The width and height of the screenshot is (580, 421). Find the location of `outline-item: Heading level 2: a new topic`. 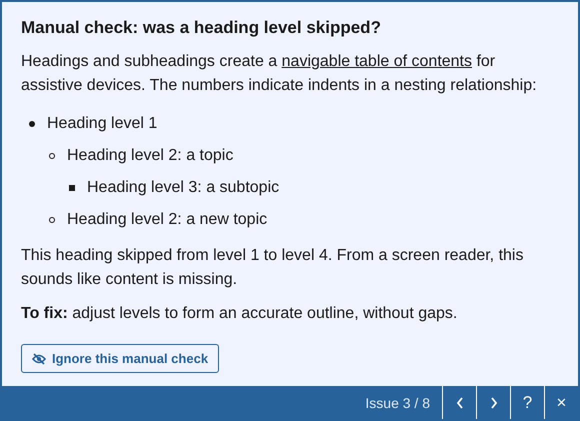

outline-item: Heading level 2: a new topic is located at coordinates (167, 220).